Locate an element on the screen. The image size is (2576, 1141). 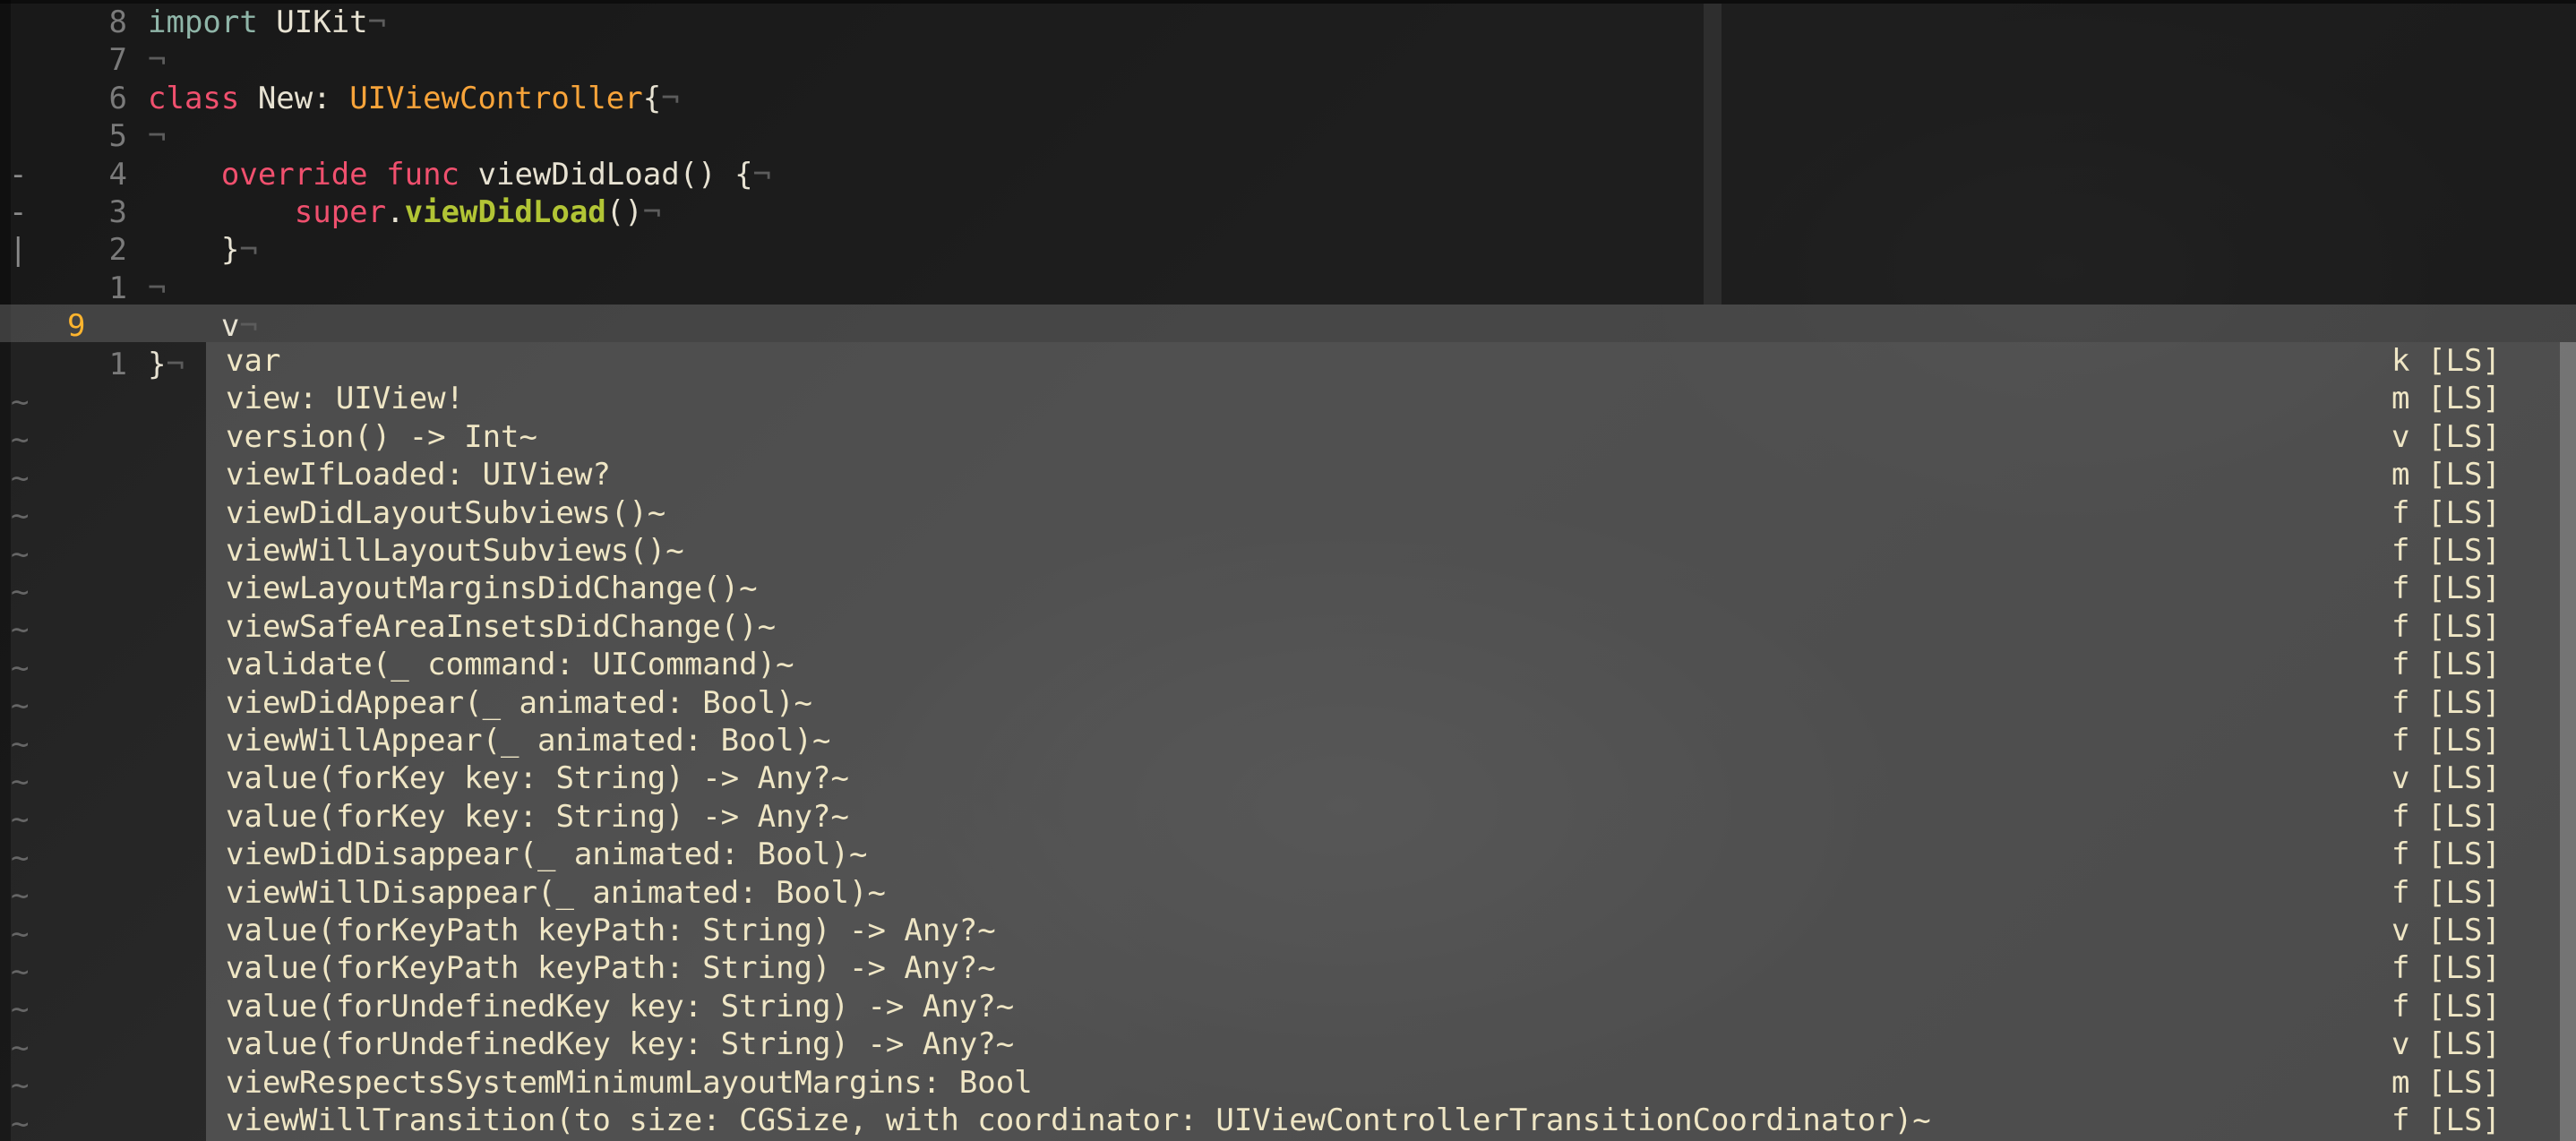
code-line: 8 import UIKit¬ is located at coordinates (1288, 23).